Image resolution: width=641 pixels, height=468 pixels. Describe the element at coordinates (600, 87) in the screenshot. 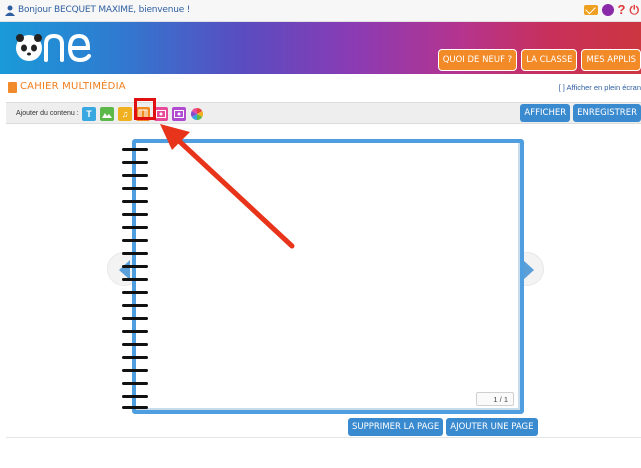

I see `fullscreen-link: [ ] Afficher en plein écran` at that location.